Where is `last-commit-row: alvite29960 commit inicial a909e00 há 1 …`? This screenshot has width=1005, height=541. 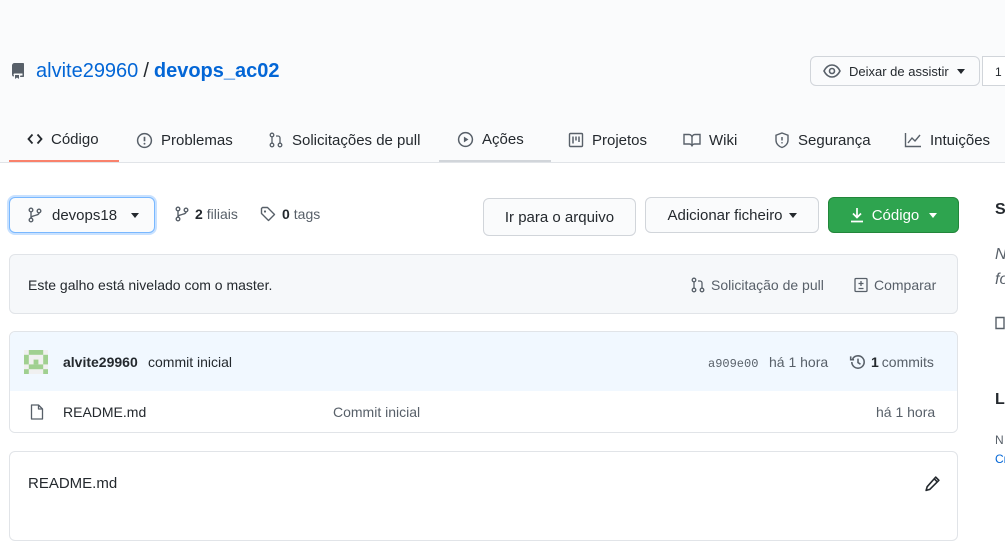
last-commit-row: alvite29960 commit inicial a909e00 há 1 … is located at coordinates (483, 362).